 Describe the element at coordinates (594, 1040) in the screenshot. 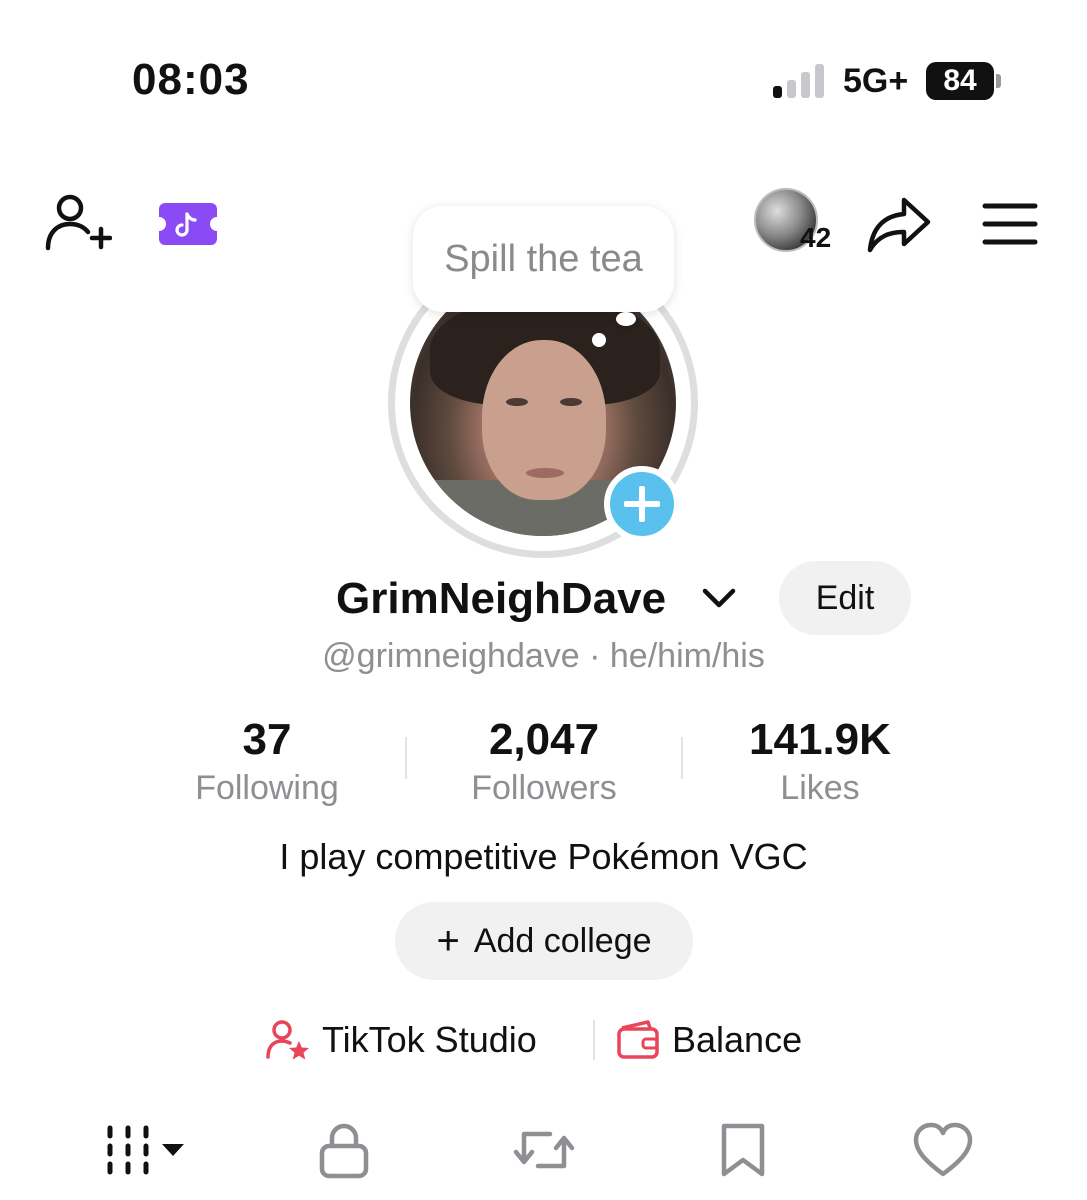

I see `links-divider` at that location.